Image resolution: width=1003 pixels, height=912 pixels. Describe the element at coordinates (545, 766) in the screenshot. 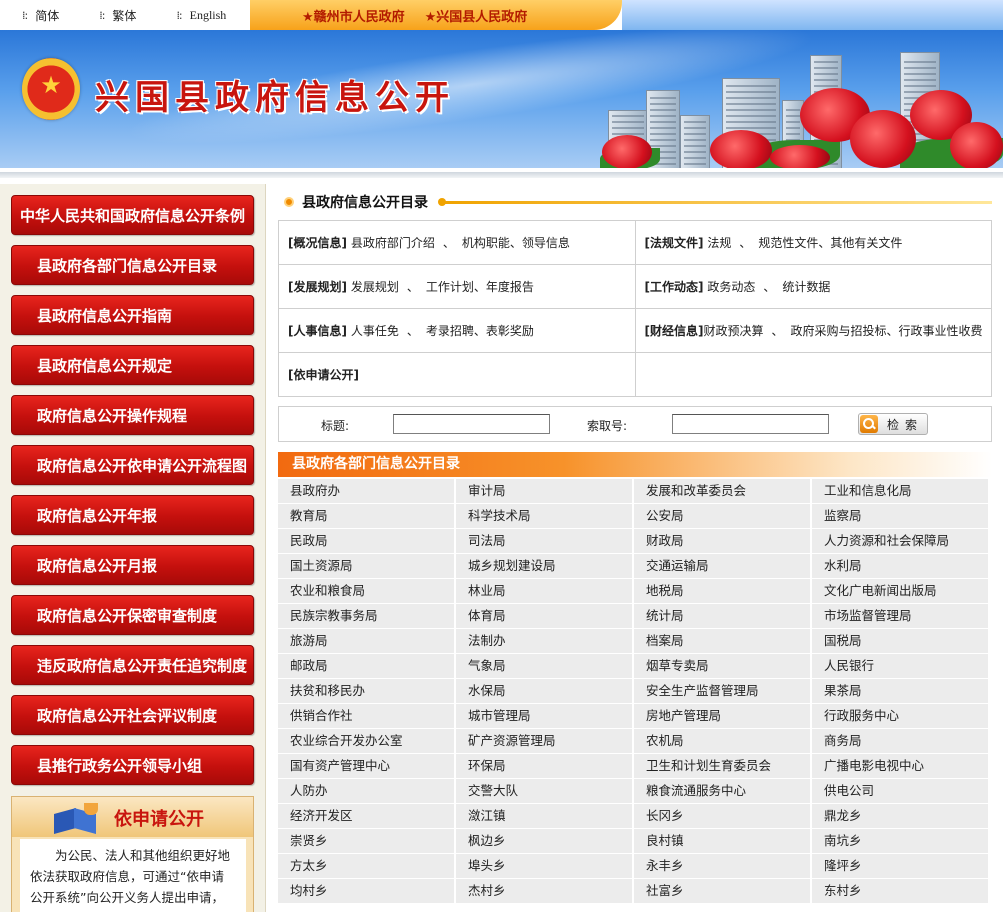

I see `dept-link: 环保局` at that location.